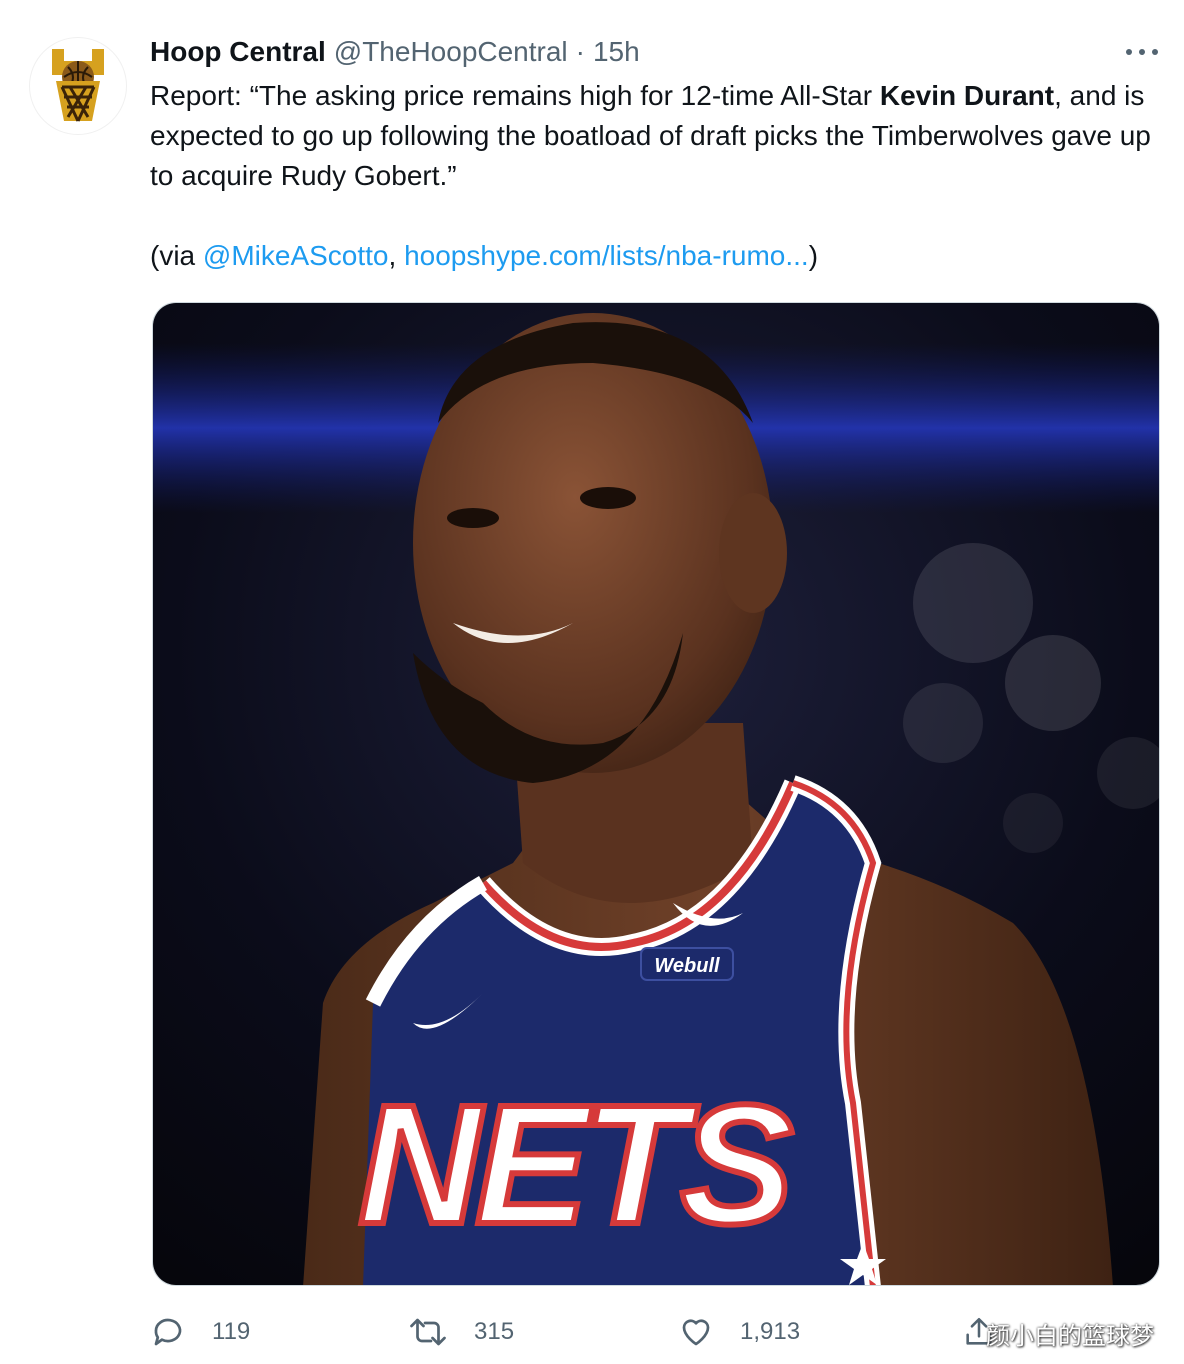 The image size is (1184, 1364). What do you see at coordinates (451, 52) in the screenshot?
I see `author-handle: @TheHoopCentral` at bounding box center [451, 52].